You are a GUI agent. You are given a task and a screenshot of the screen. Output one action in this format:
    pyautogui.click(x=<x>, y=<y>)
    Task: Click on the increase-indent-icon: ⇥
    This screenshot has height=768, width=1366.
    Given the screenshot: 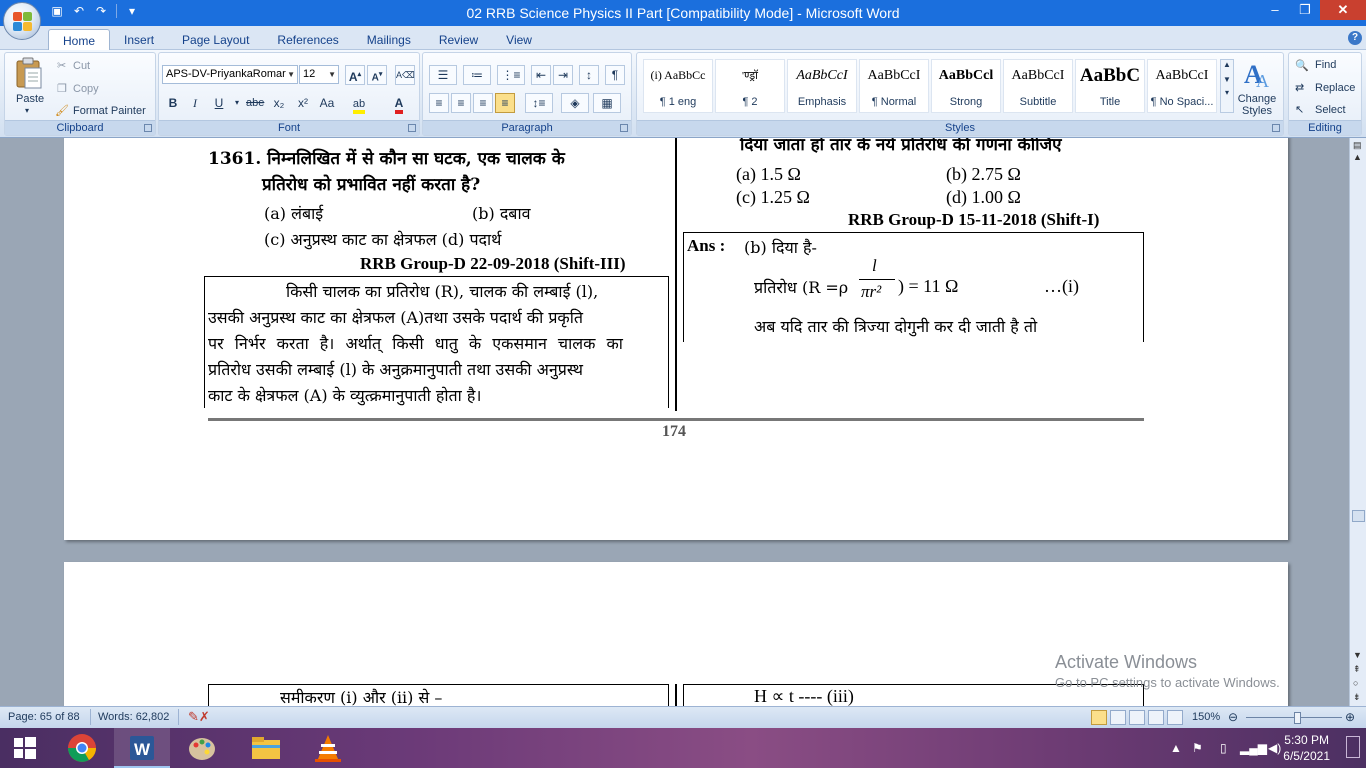 What is the action you would take?
    pyautogui.click(x=563, y=75)
    